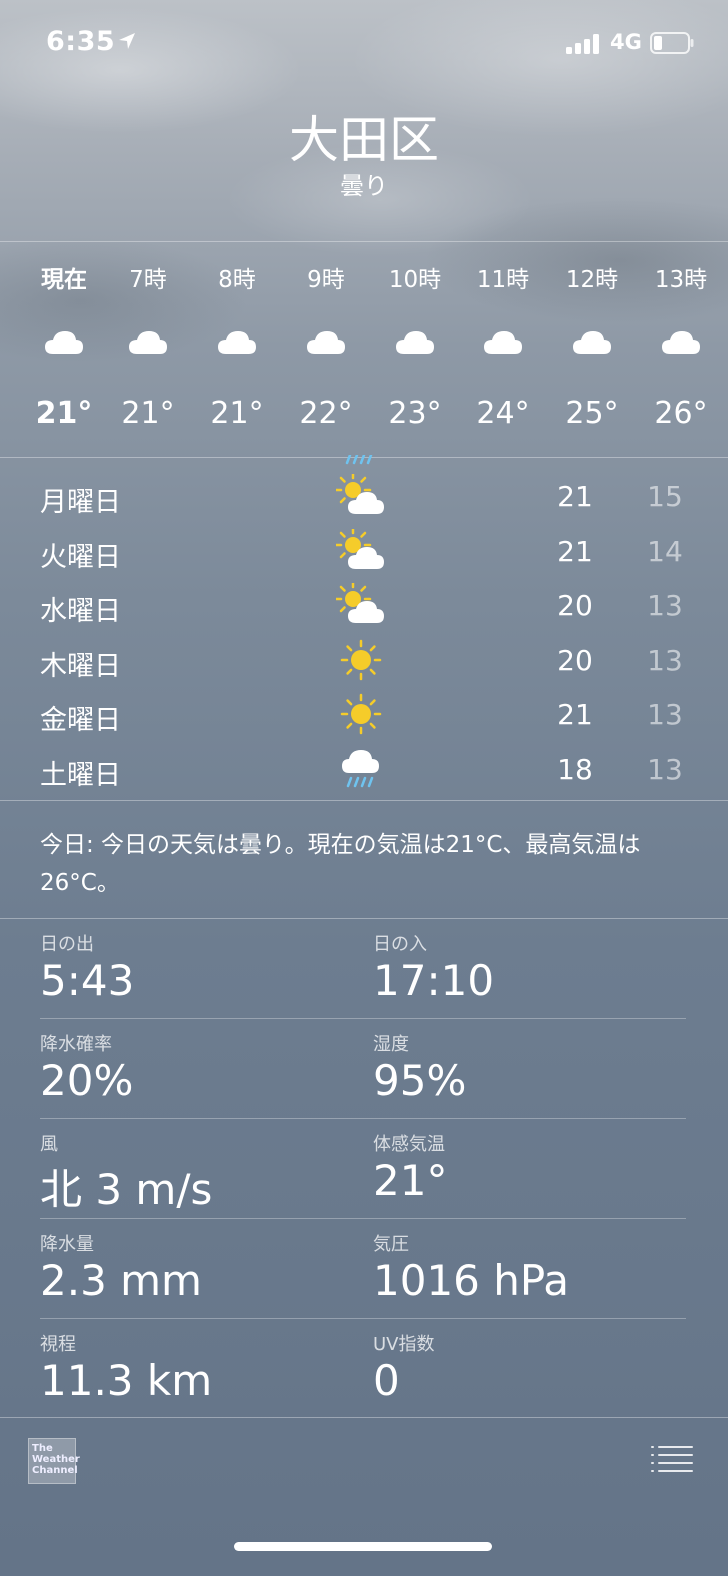 The height and width of the screenshot is (1576, 728). I want to click on day-name: 木曜日, so click(80, 666).